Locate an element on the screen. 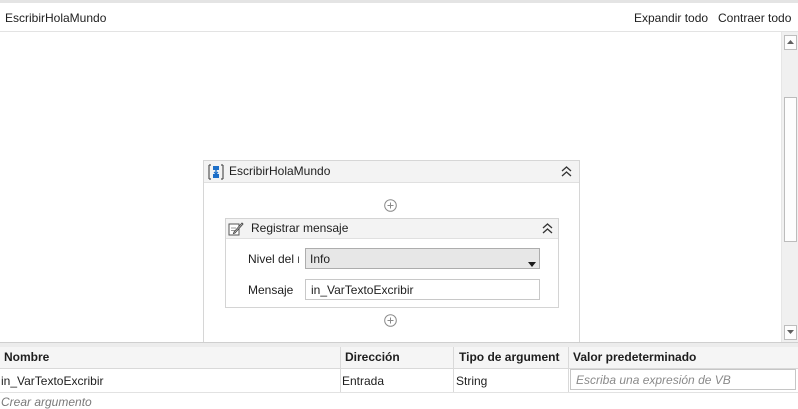  vertical-scrollbar is located at coordinates (789, 187).